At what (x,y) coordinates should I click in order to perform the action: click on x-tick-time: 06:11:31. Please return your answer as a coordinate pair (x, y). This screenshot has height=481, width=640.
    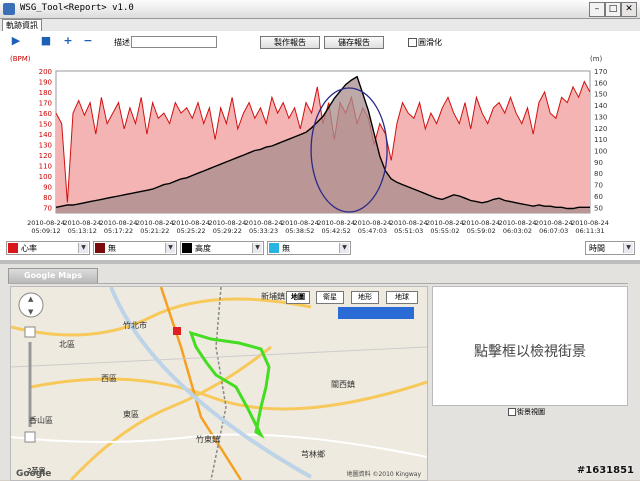
    Looking at the image, I should click on (589, 231).